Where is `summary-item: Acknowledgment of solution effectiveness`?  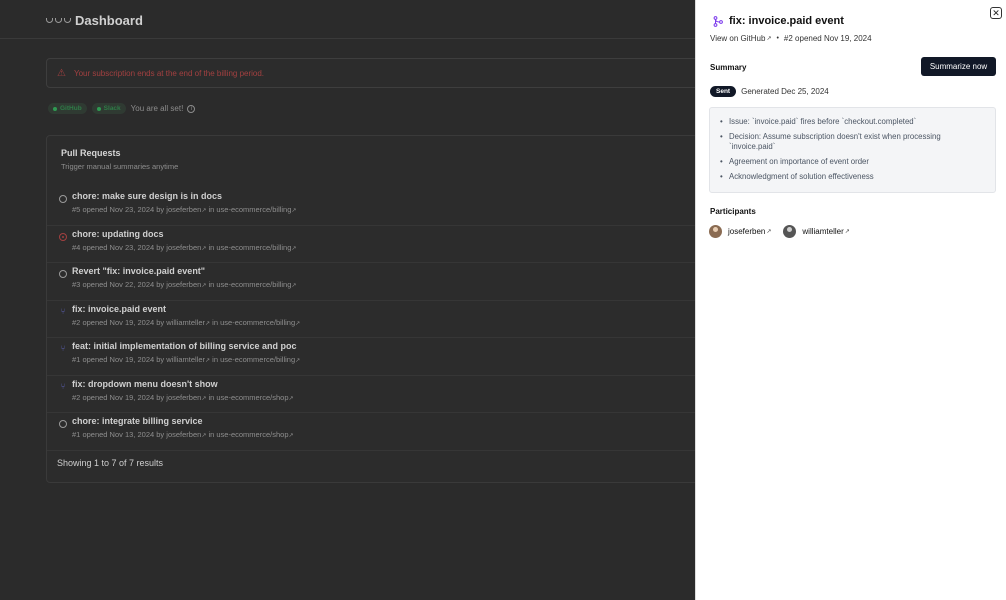 summary-item: Acknowledgment of solution effectiveness is located at coordinates (852, 177).